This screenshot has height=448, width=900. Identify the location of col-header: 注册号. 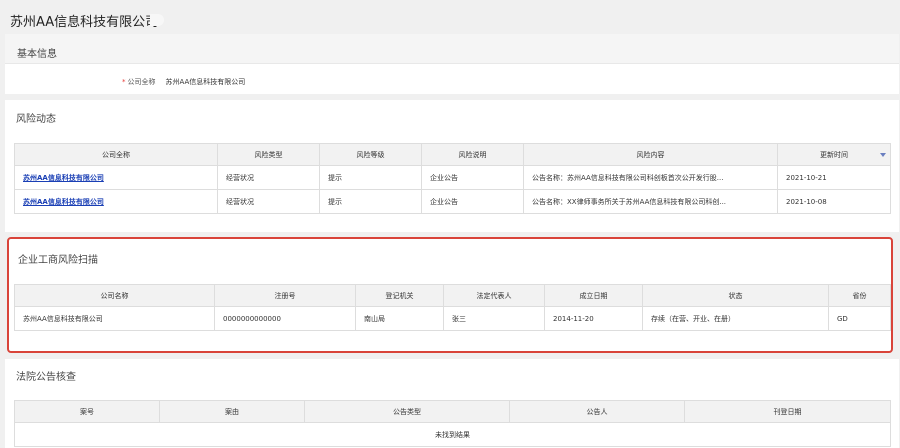
(285, 295).